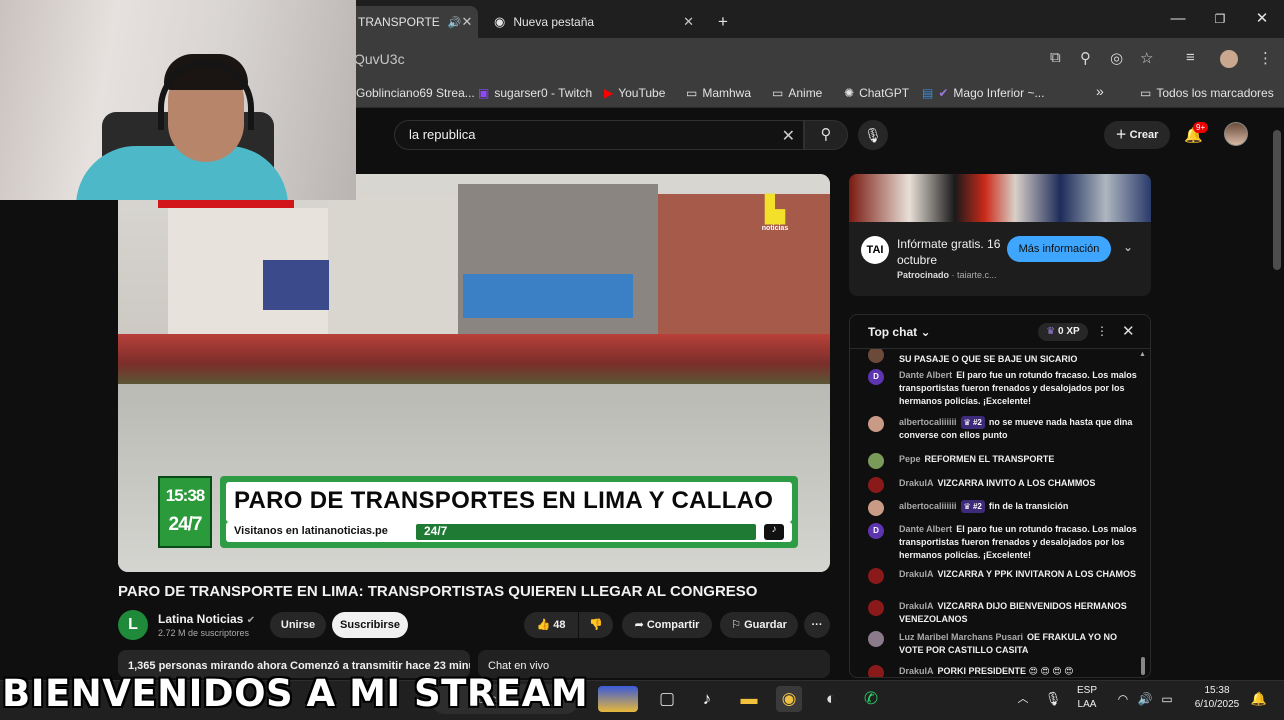 Image resolution: width=1284 pixels, height=720 pixels. Describe the element at coordinates (1023, 699) in the screenshot. I see `tray-chevron-up-icon: ︿` at that location.